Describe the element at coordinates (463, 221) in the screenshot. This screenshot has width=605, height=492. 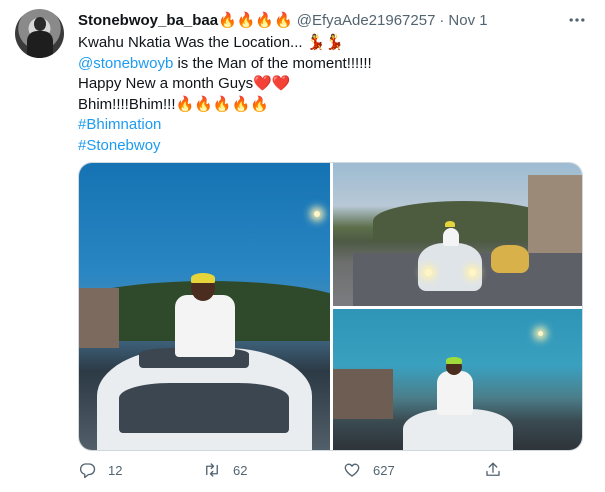
I see `hill-shape` at that location.